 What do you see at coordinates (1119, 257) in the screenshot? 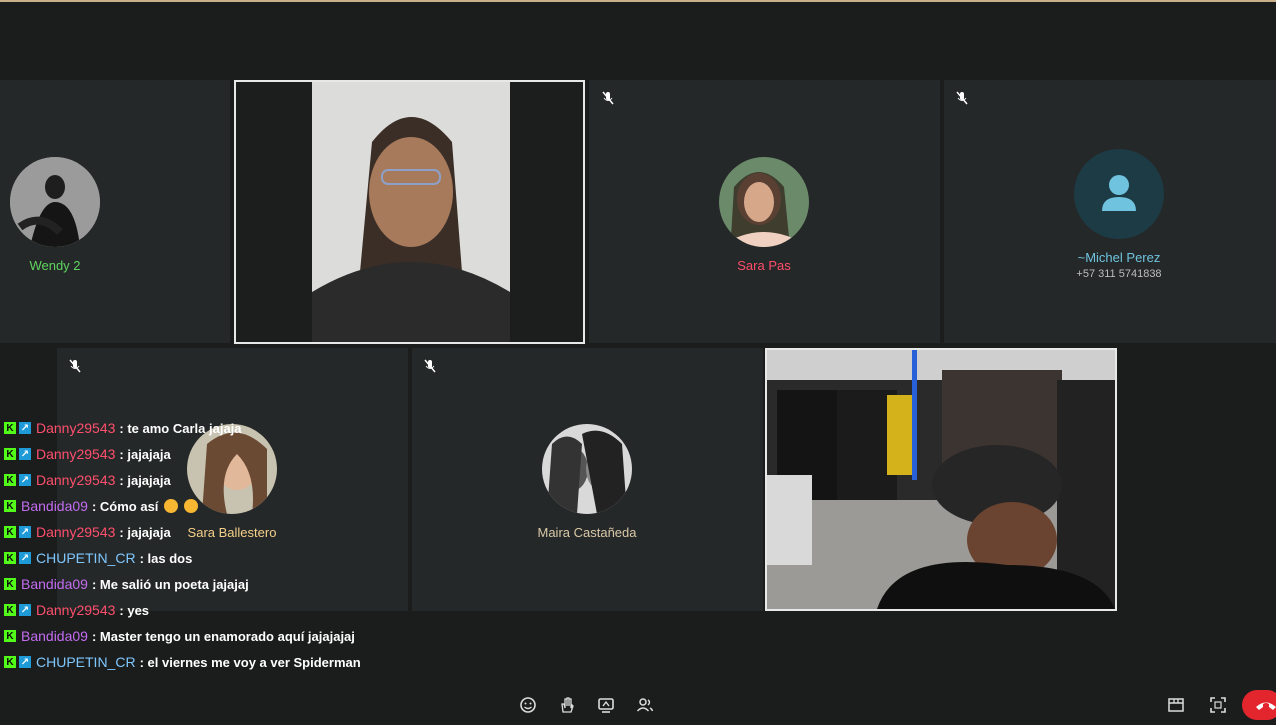
I see `participant-name: ~Michel Perez` at bounding box center [1119, 257].